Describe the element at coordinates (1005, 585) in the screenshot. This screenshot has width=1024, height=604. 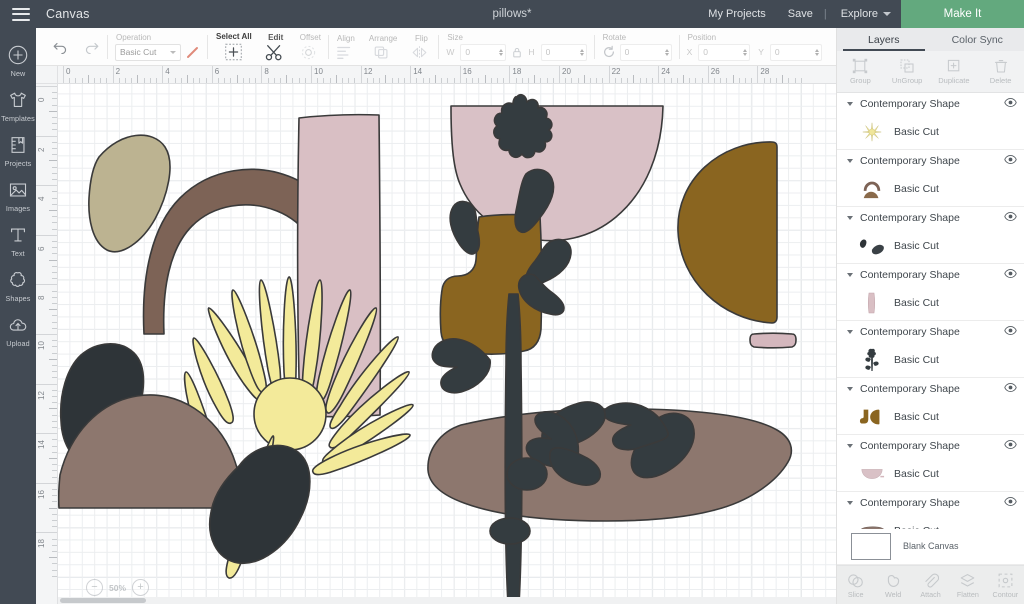
I see `contour-button: Contour` at that location.